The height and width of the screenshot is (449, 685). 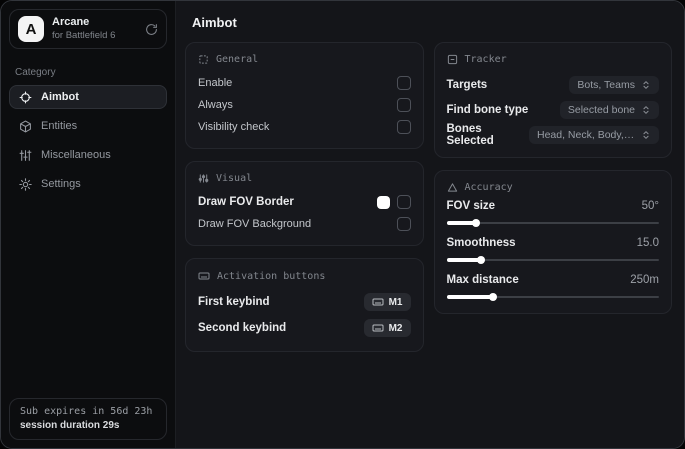 What do you see at coordinates (481, 243) in the screenshot?
I see `setting-label: Smoothness` at bounding box center [481, 243].